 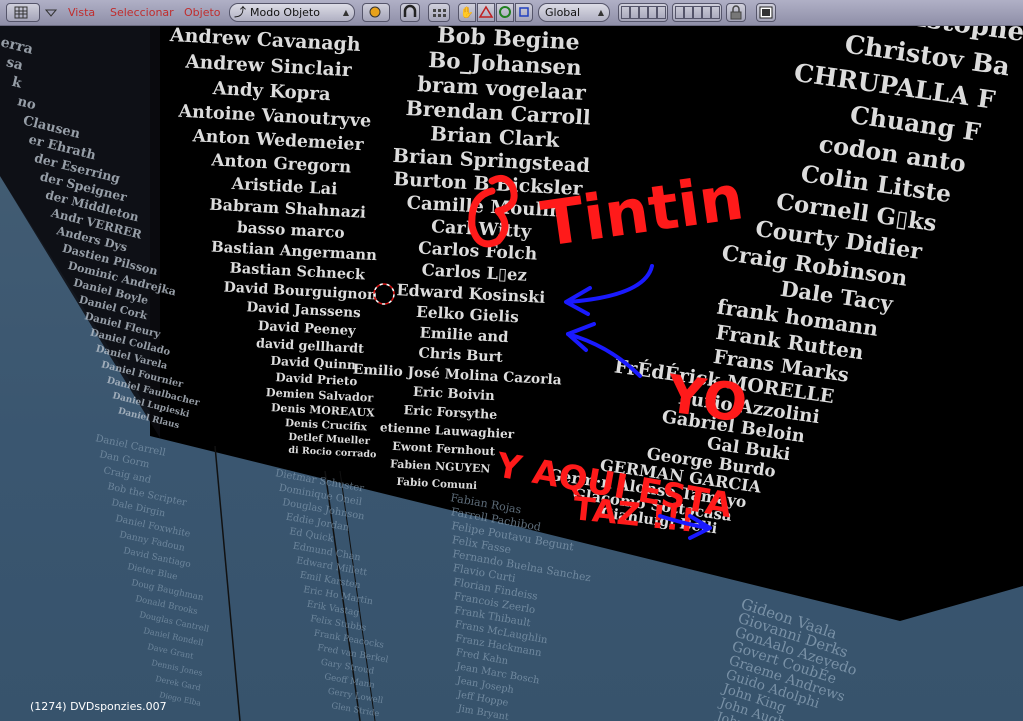 I want to click on lock-layers-button, so click(x=736, y=12).